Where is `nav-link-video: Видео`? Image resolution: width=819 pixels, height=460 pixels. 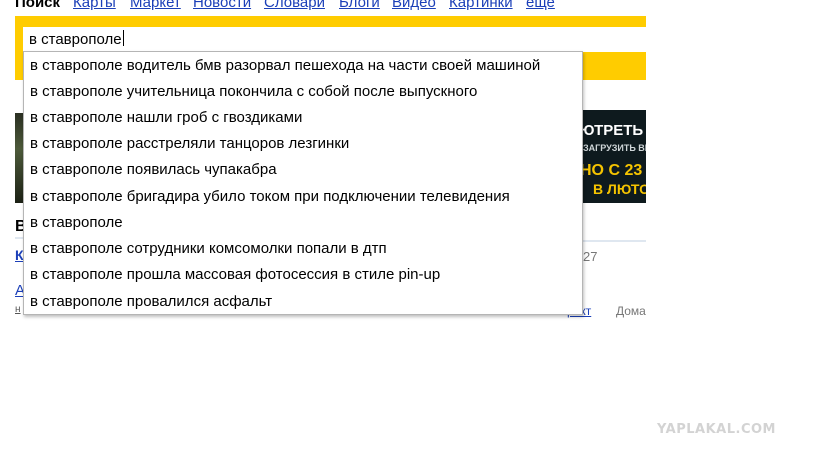
nav-link-video: Видео is located at coordinates (414, 7).